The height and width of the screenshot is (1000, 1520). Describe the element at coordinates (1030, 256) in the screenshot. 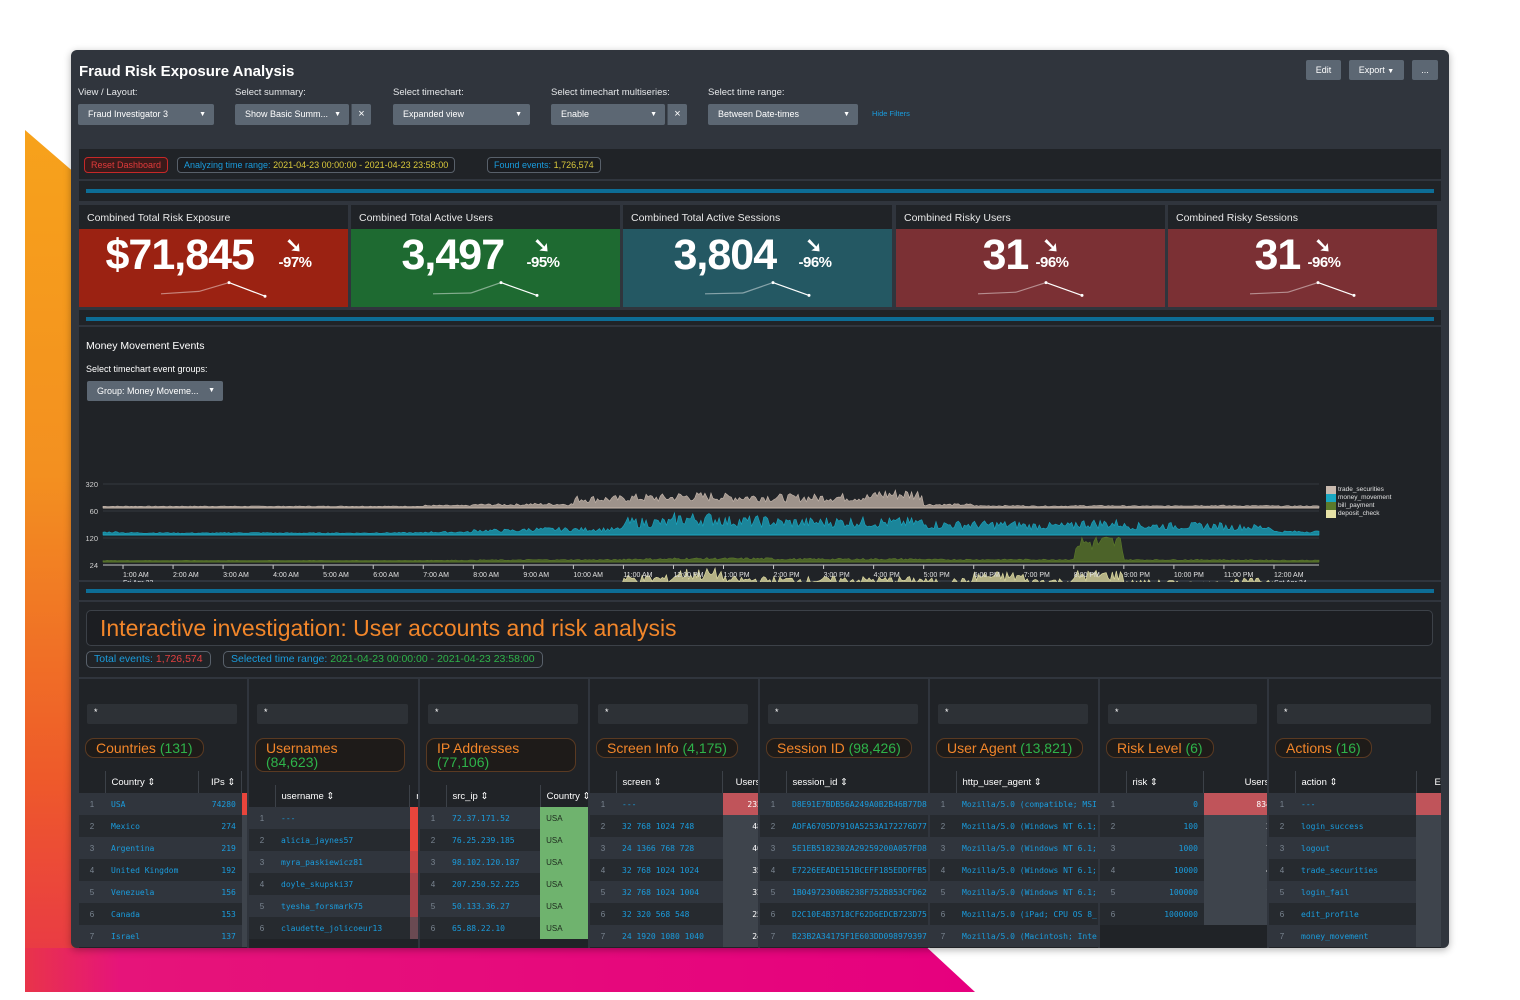

I see `kpi-tile: Combined Risky Users 31 ➘ -96%` at that location.